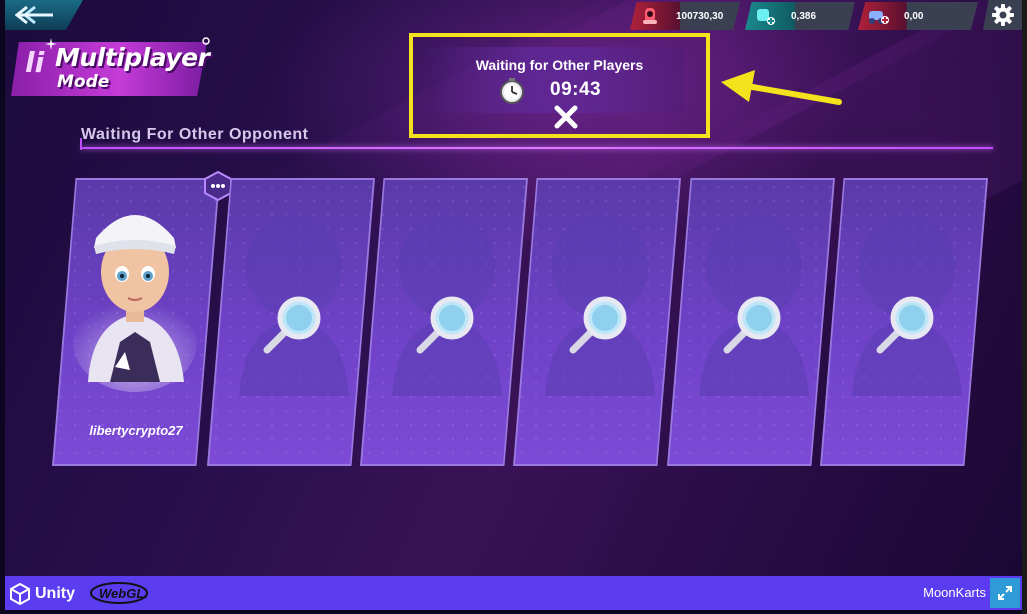 The width and height of the screenshot is (1027, 614). Describe the element at coordinates (781, 87) in the screenshot. I see `annotation-arrow-icon` at that location.